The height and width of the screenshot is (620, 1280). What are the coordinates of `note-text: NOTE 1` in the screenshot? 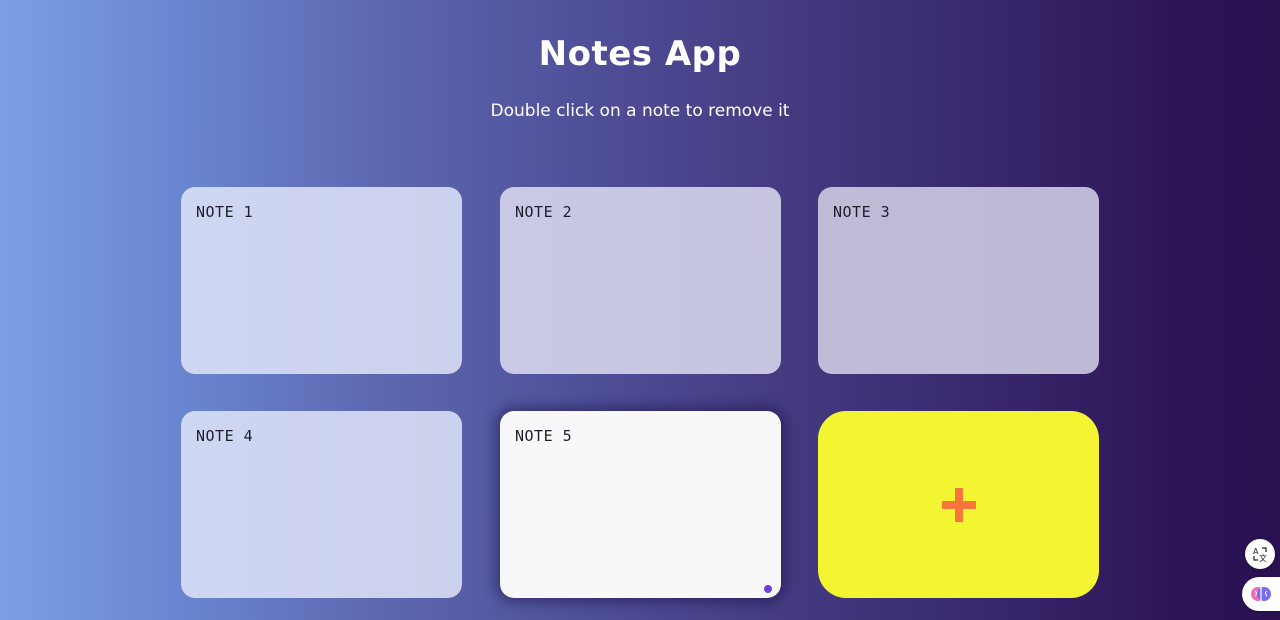 It's located at (225, 212).